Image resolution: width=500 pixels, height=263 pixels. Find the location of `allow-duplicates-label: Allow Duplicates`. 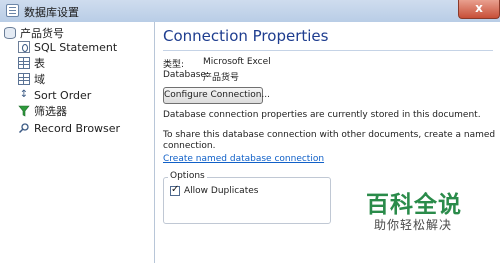

allow-duplicates-label: Allow Duplicates is located at coordinates (221, 191).